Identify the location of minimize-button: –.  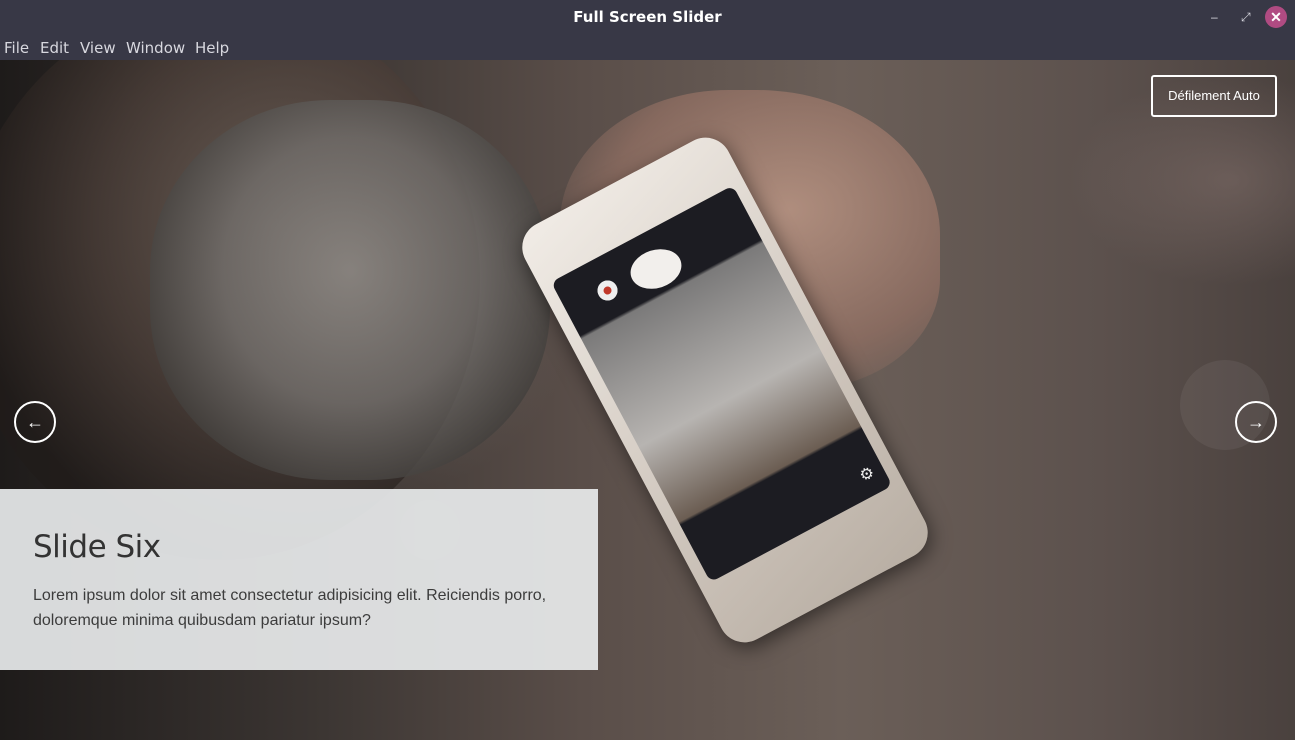
(1214, 17).